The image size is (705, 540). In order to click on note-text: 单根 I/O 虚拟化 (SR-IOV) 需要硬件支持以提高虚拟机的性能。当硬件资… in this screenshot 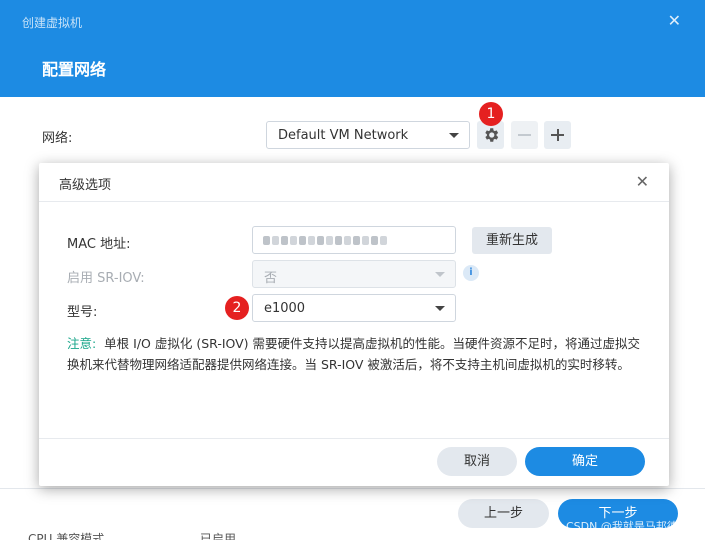, I will do `click(354, 354)`.